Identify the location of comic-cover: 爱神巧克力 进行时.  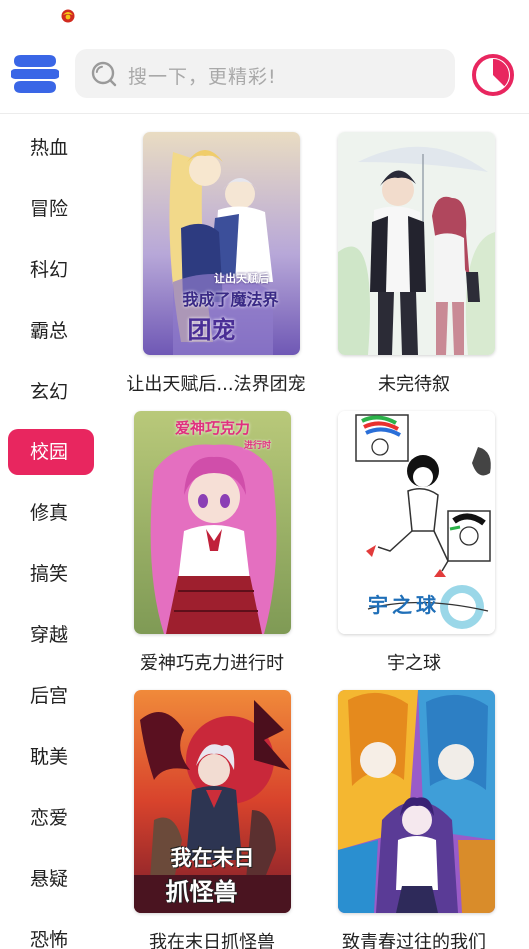
(212, 522).